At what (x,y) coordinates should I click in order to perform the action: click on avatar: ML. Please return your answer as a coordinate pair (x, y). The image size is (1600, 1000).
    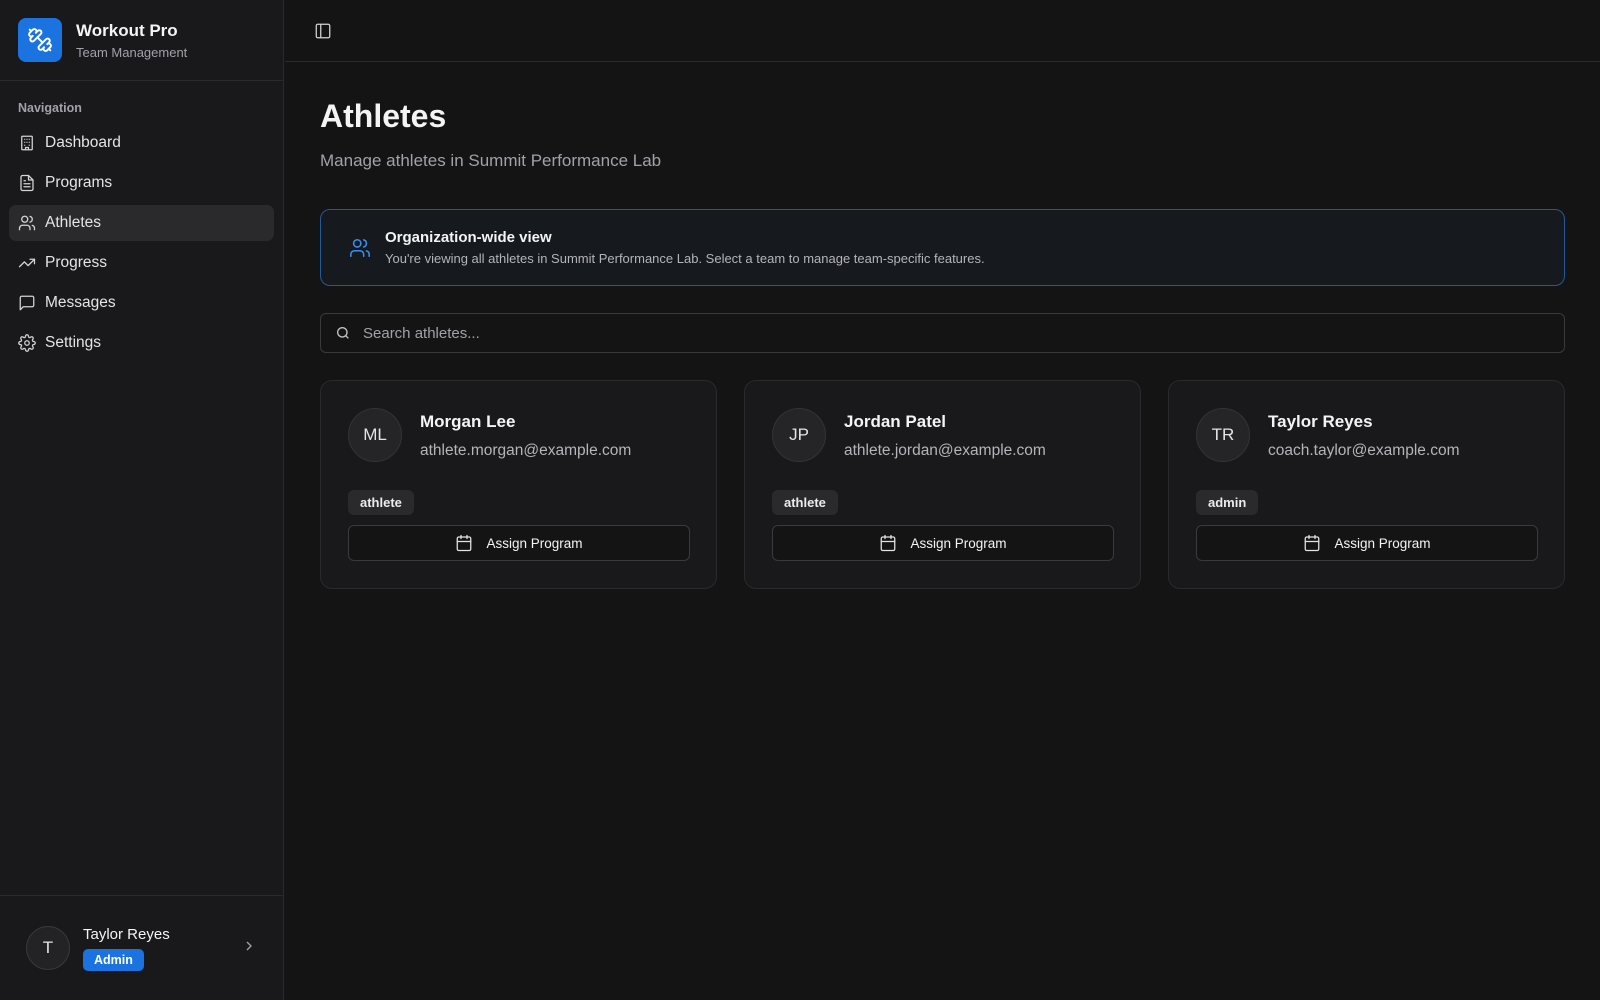
    Looking at the image, I should click on (375, 435).